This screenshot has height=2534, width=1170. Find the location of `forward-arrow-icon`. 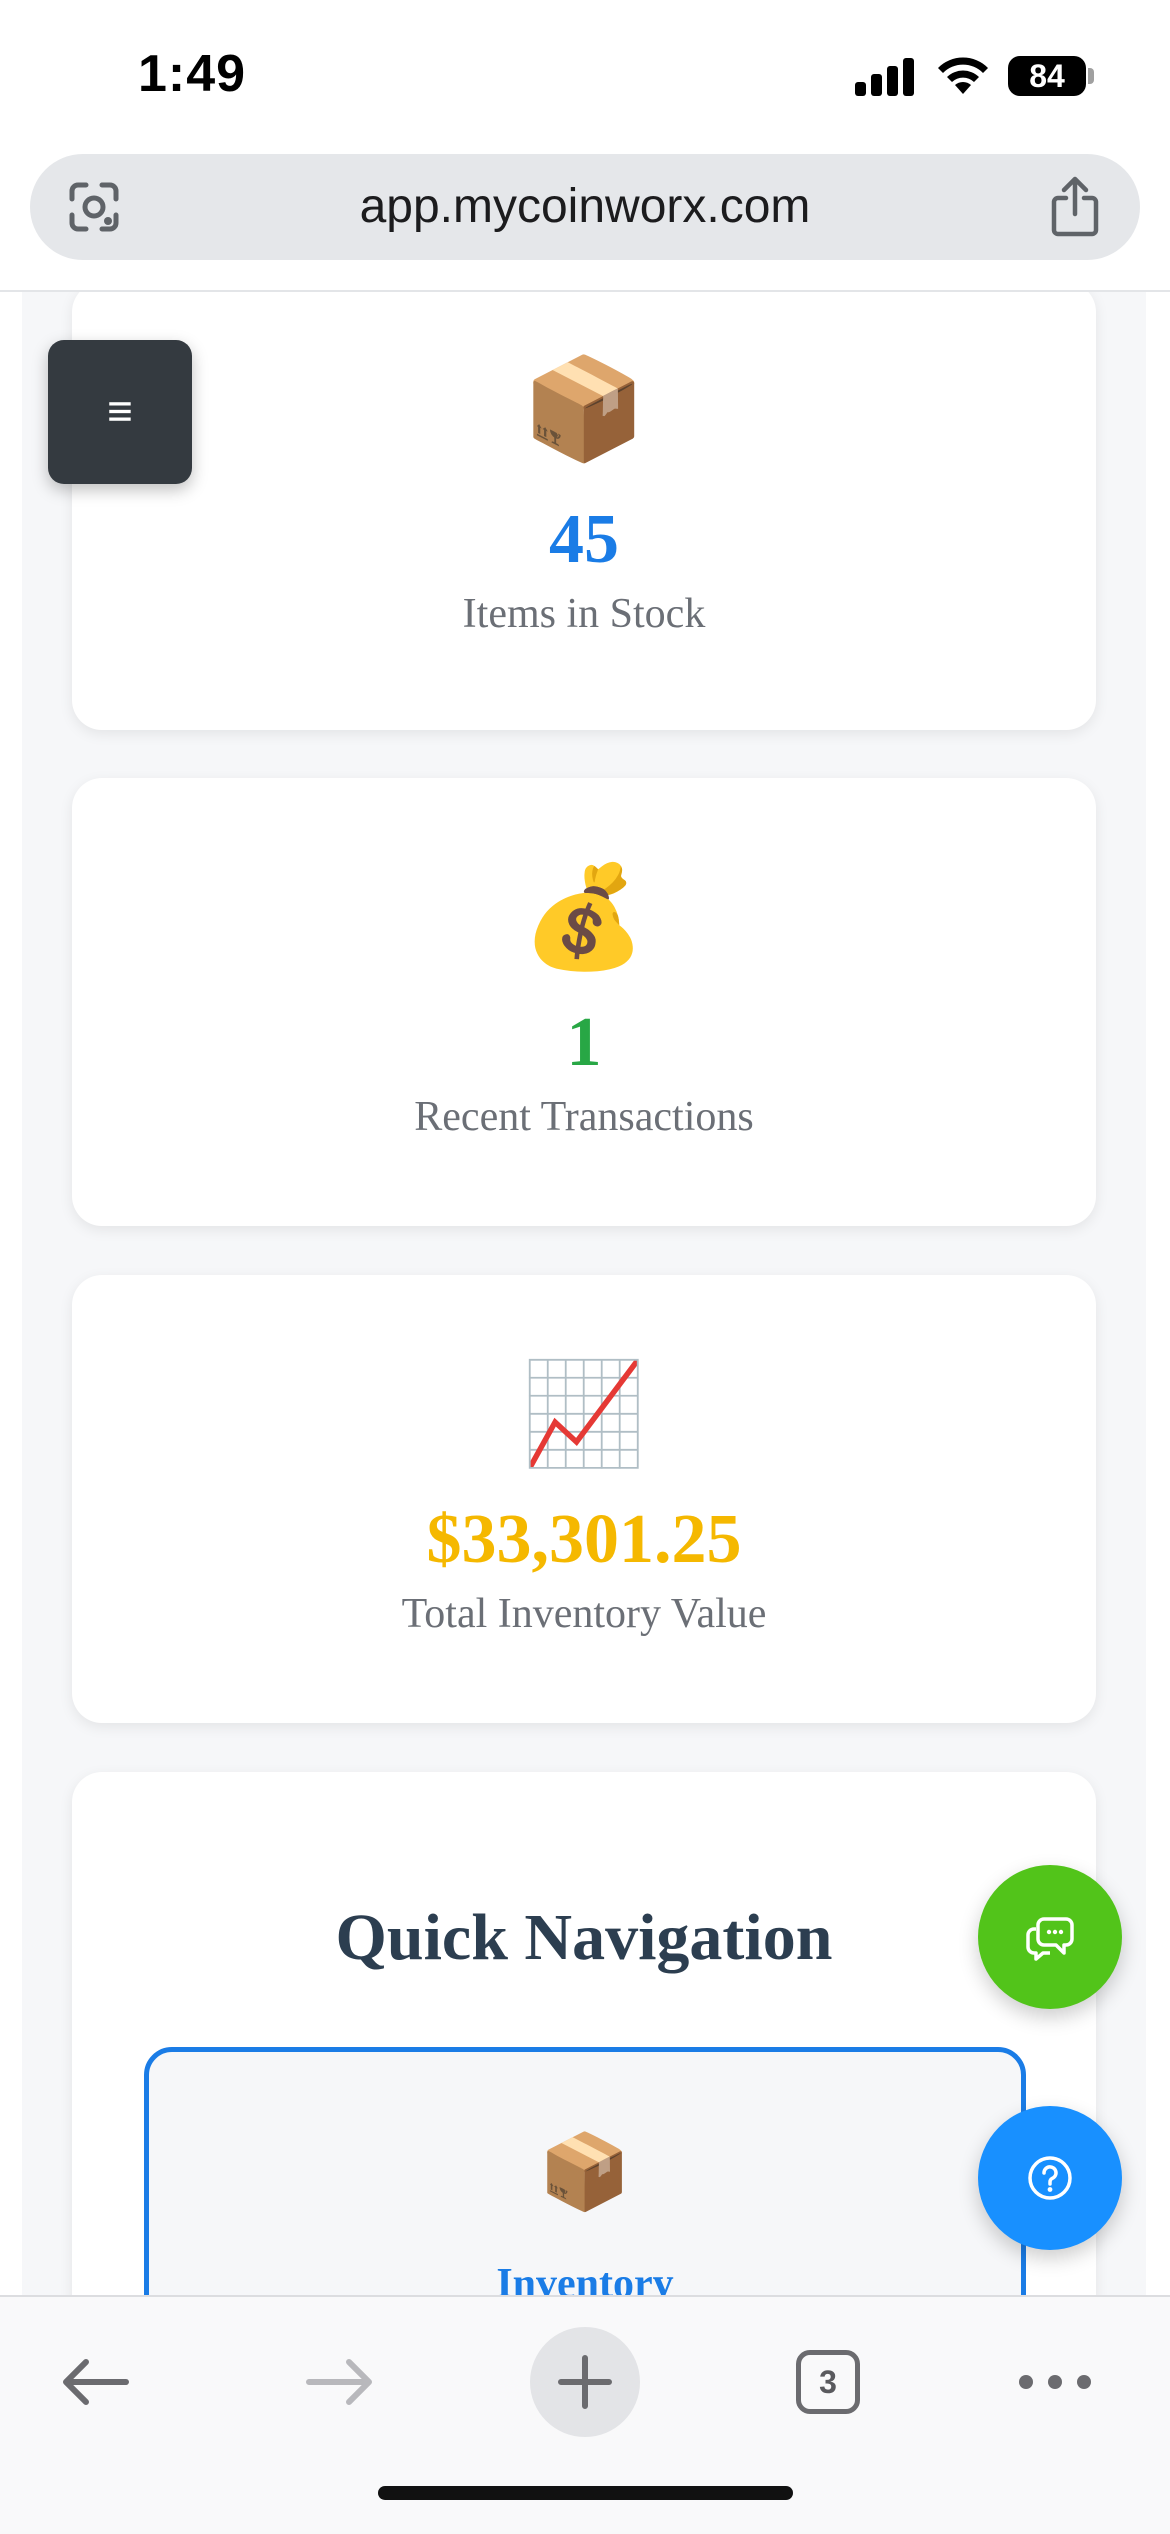

forward-arrow-icon is located at coordinates (339, 2382).